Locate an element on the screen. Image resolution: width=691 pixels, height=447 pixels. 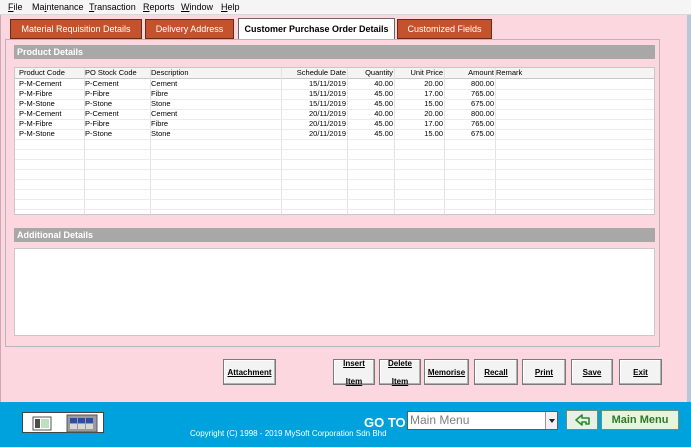
recall-button: Recall is located at coordinates (496, 372).